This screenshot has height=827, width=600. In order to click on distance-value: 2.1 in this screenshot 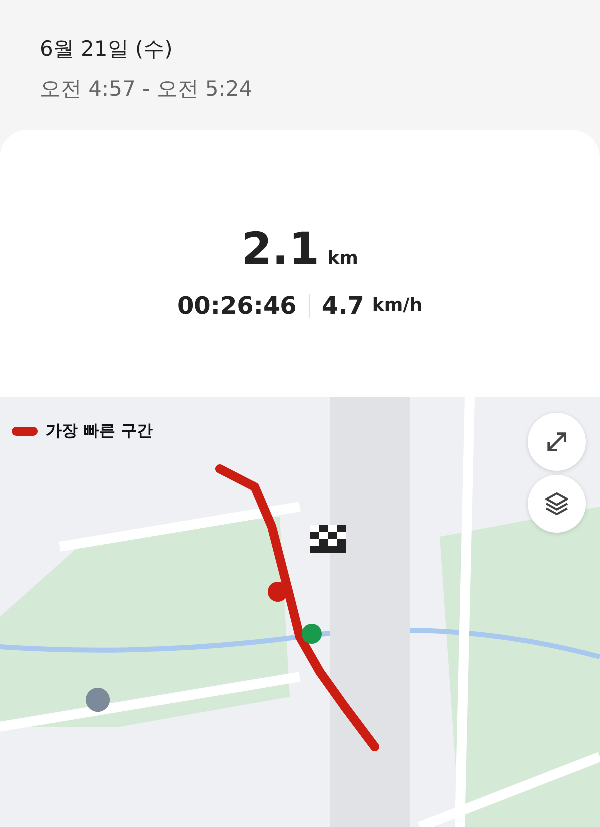, I will do `click(281, 250)`.